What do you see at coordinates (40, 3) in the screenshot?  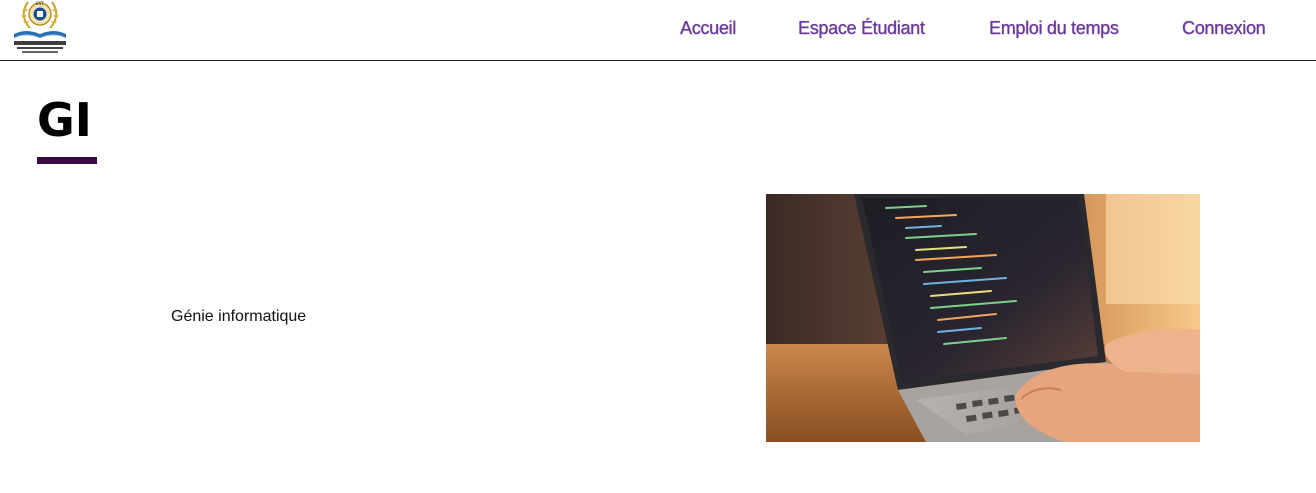 I see `svg-text: EST` at bounding box center [40, 3].